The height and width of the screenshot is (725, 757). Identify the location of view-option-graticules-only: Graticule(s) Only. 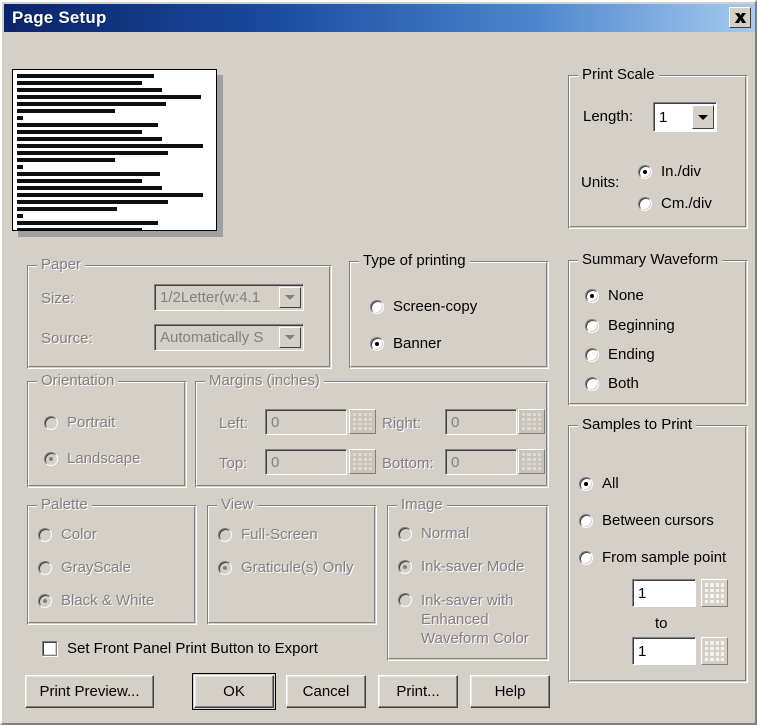
(286, 567).